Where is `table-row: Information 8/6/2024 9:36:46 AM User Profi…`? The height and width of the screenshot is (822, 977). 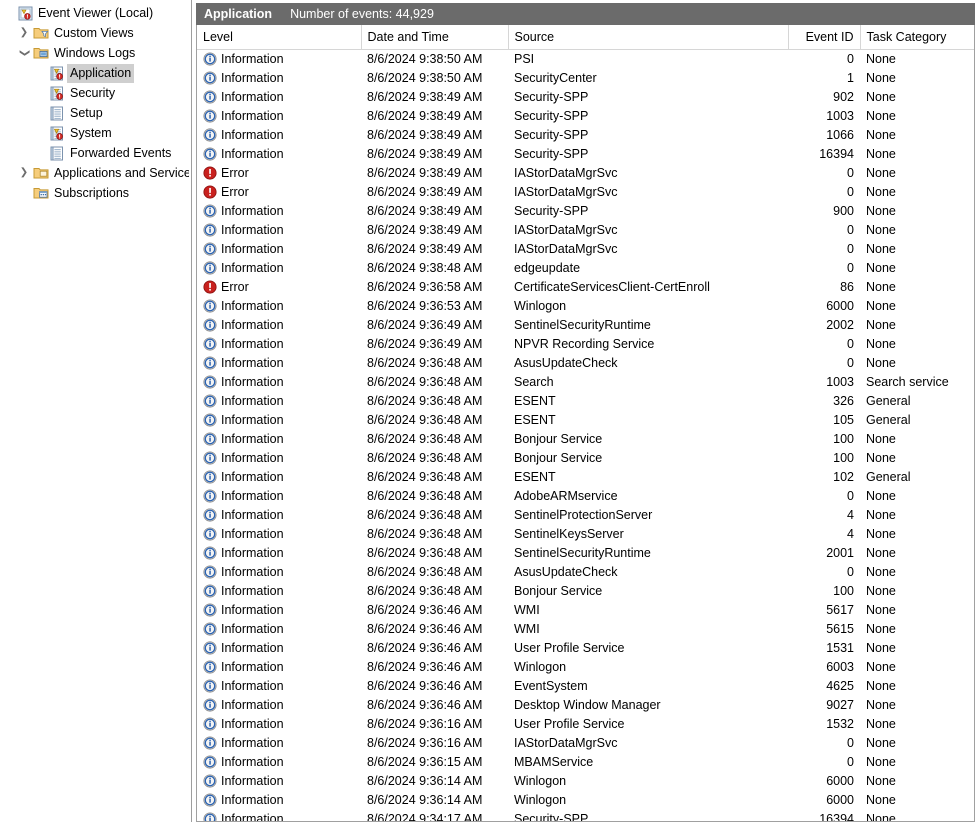 table-row: Information 8/6/2024 9:36:46 AM User Profi… is located at coordinates (585, 648).